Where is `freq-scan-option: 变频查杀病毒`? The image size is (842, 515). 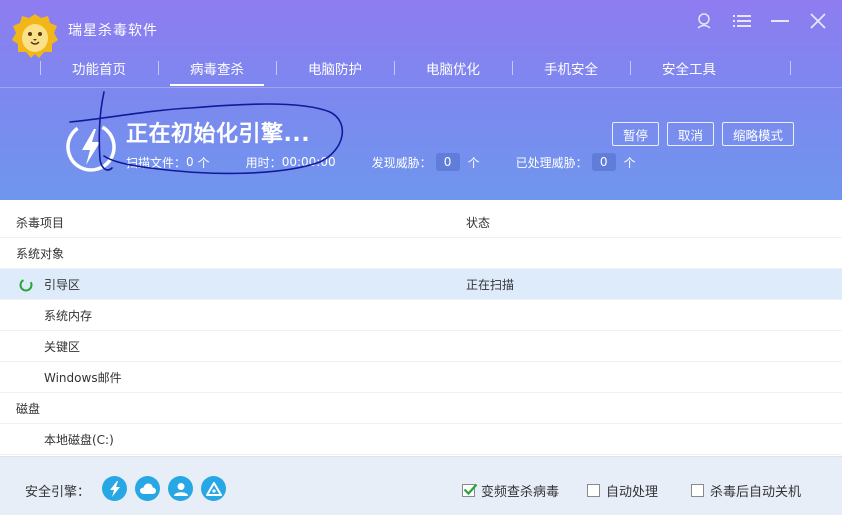
freq-scan-option: 变频查杀病毒 is located at coordinates (510, 490).